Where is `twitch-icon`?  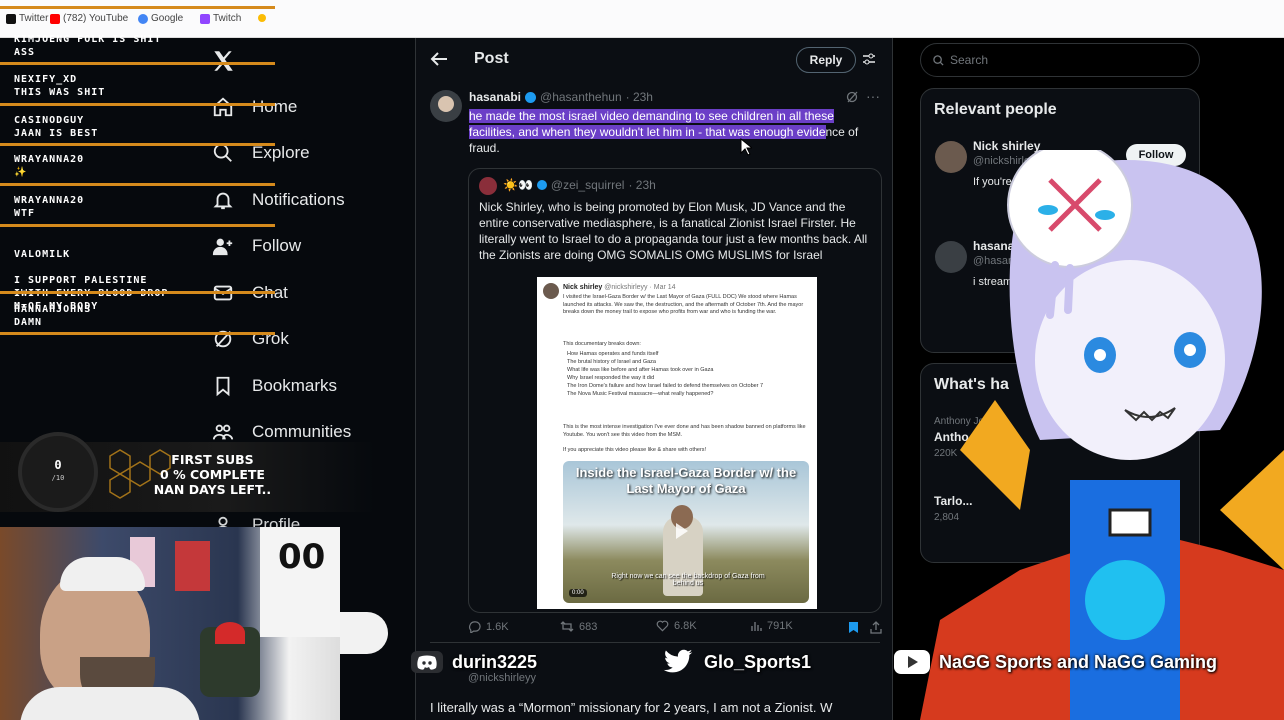 twitch-icon is located at coordinates (205, 18).